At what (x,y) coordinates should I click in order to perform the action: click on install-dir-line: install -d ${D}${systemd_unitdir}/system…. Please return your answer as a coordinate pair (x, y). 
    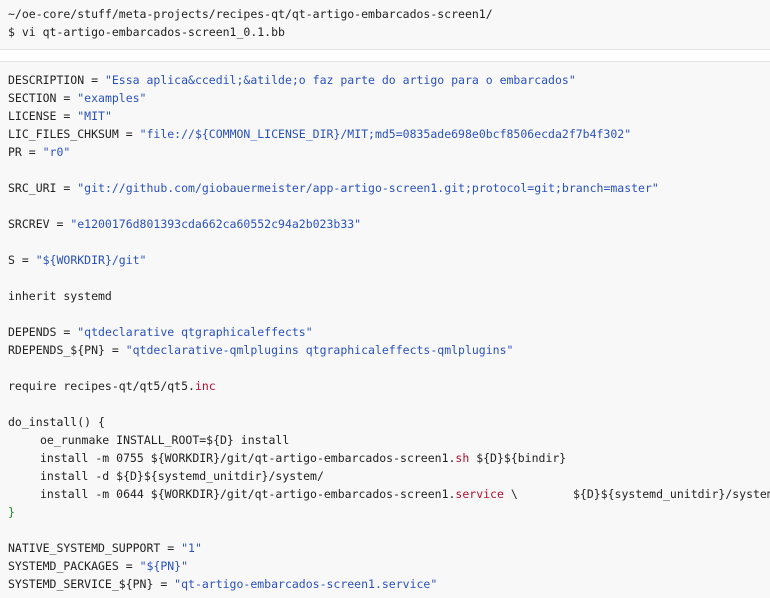
    Looking at the image, I should click on (182, 476).